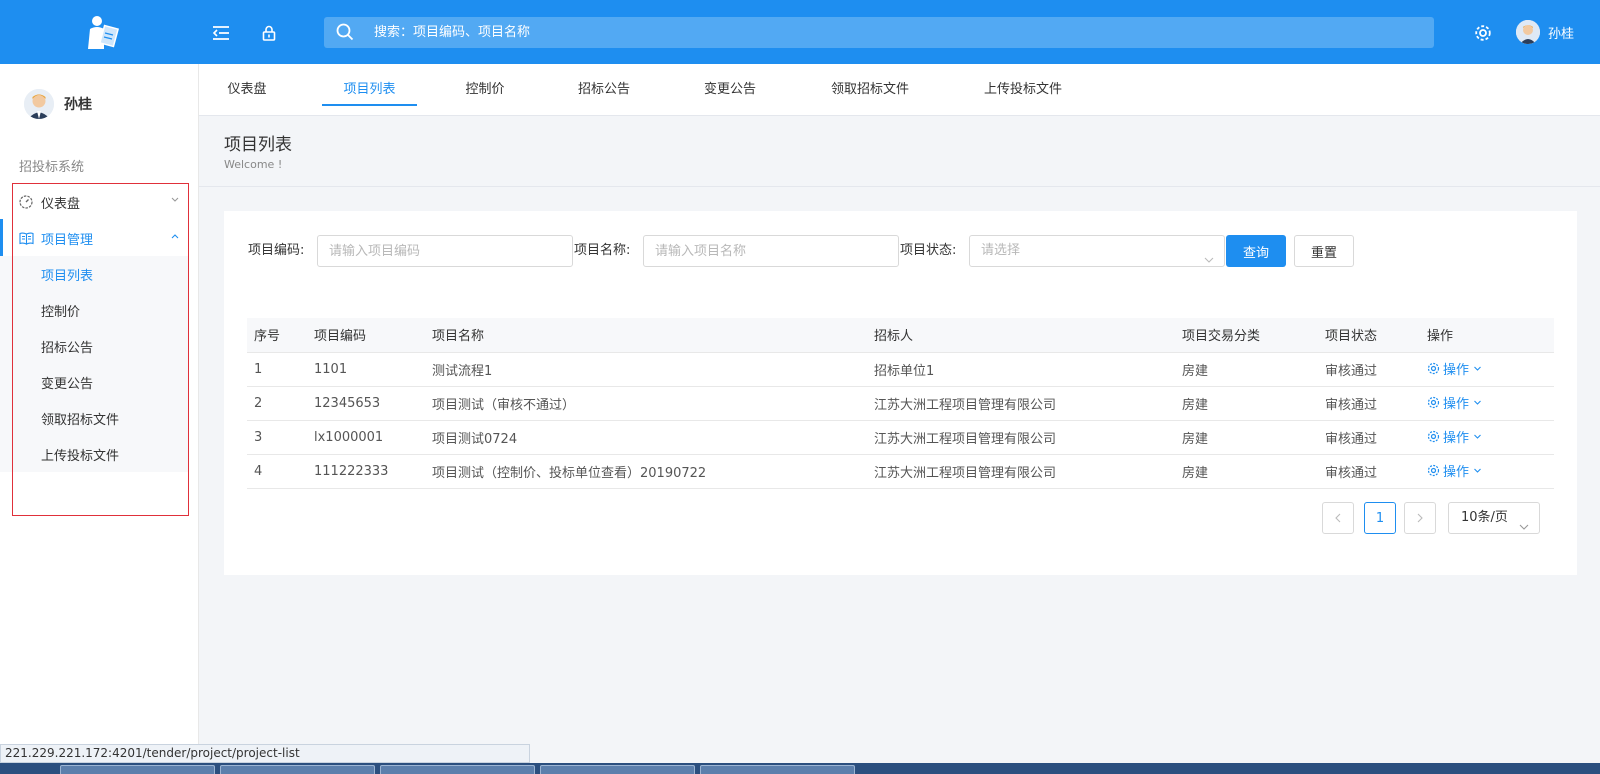 This screenshot has width=1600, height=774. What do you see at coordinates (269, 33) in the screenshot?
I see `lock-icon` at bounding box center [269, 33].